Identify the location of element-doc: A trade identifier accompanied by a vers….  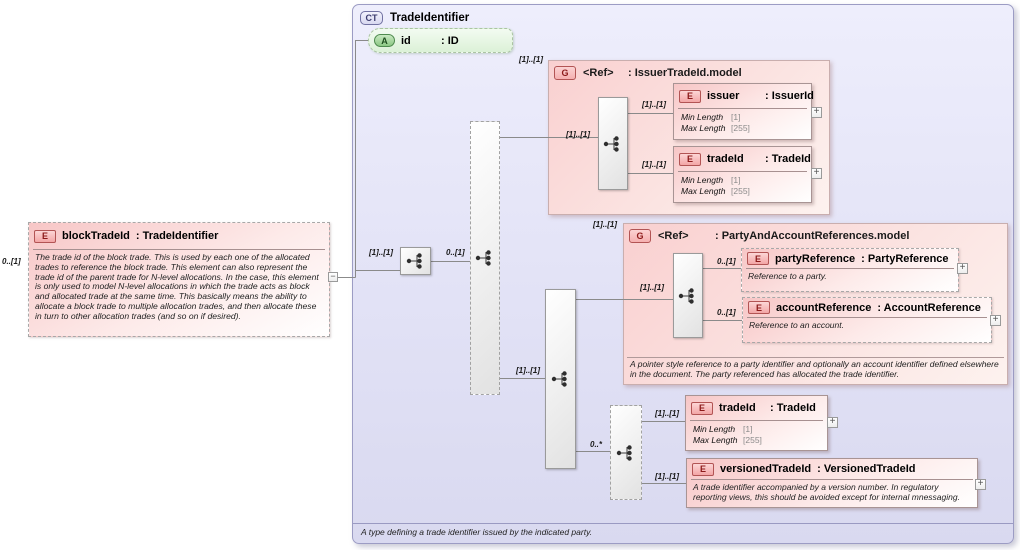
(826, 492).